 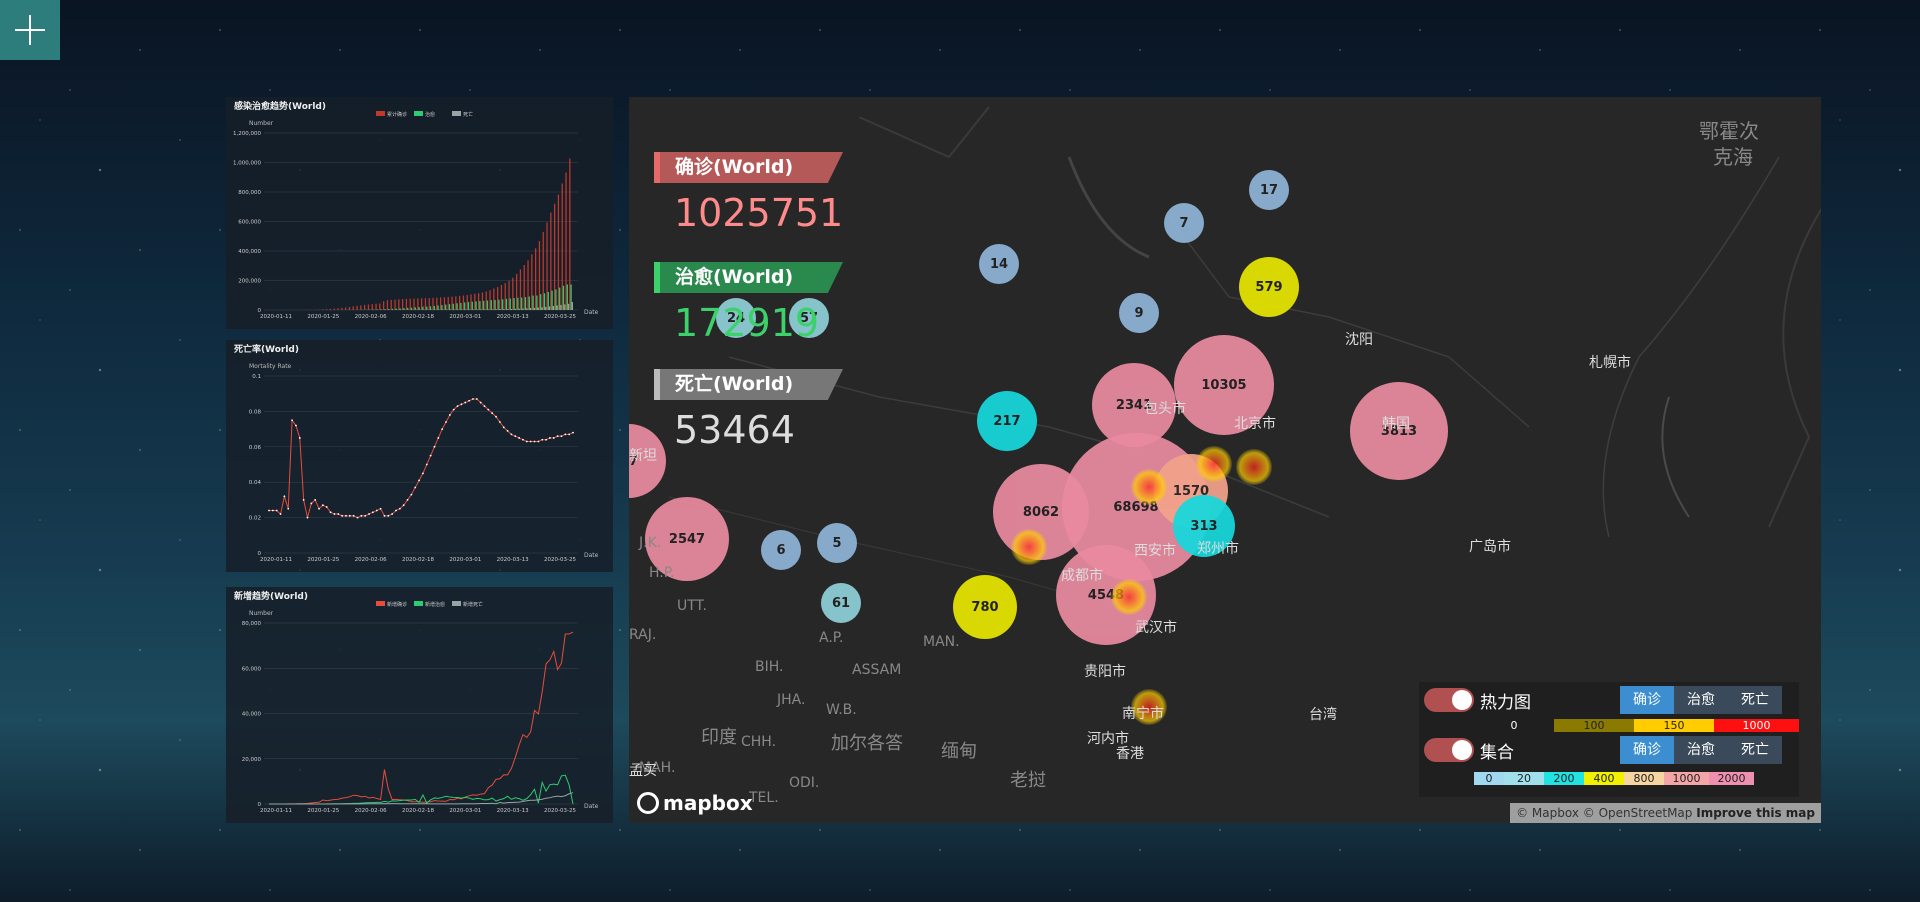 I want to click on city-label: ASSAM, so click(x=877, y=670).